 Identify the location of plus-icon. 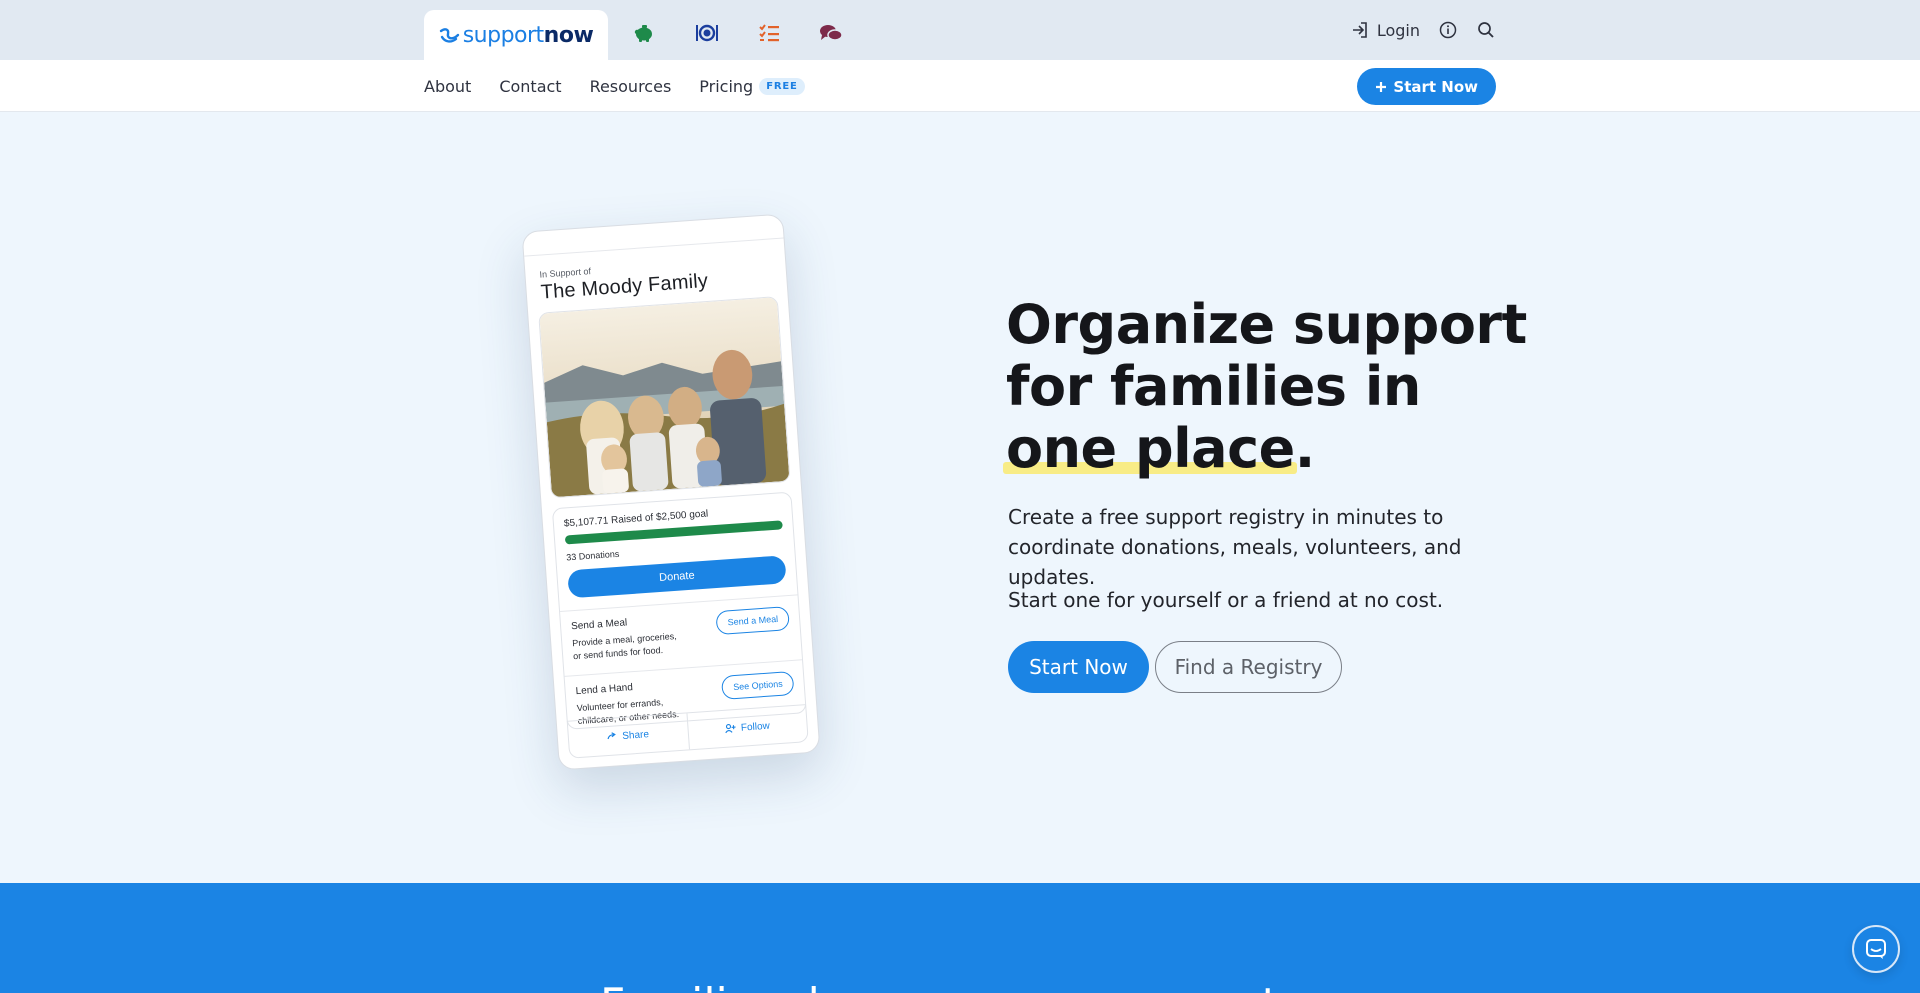
(1381, 86).